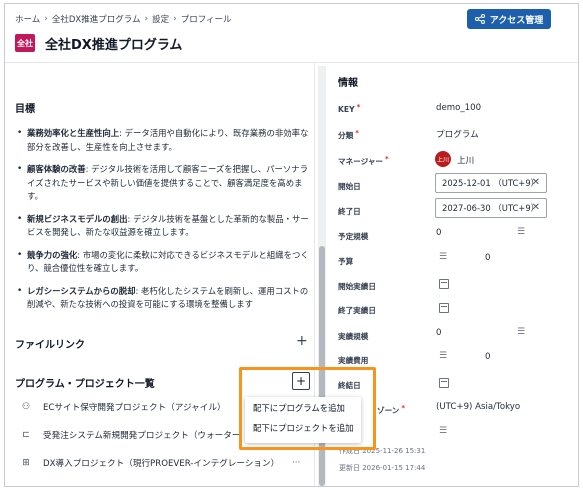  Describe the element at coordinates (160, 19) in the screenshot. I see `breadcrumb-settings: 設定` at that location.